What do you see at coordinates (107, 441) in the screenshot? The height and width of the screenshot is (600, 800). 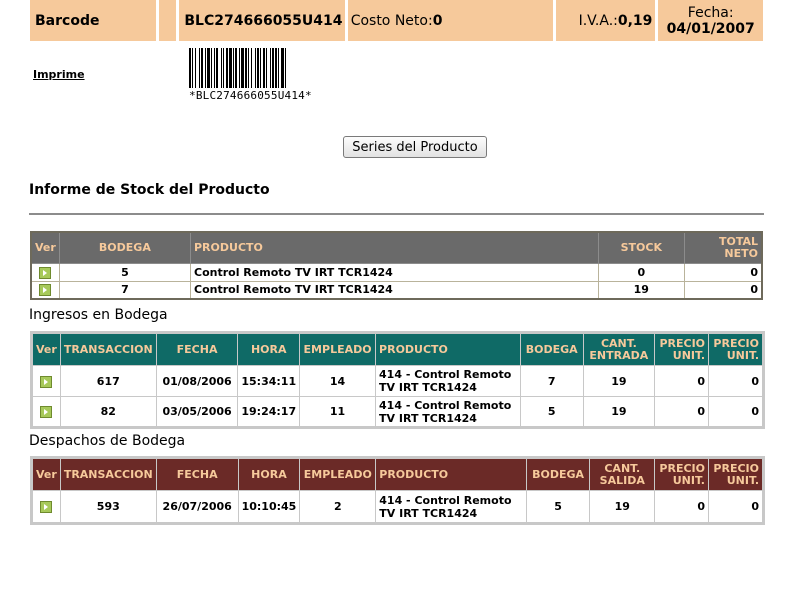 I see `despachos-title: Despachos de Bodega` at bounding box center [107, 441].